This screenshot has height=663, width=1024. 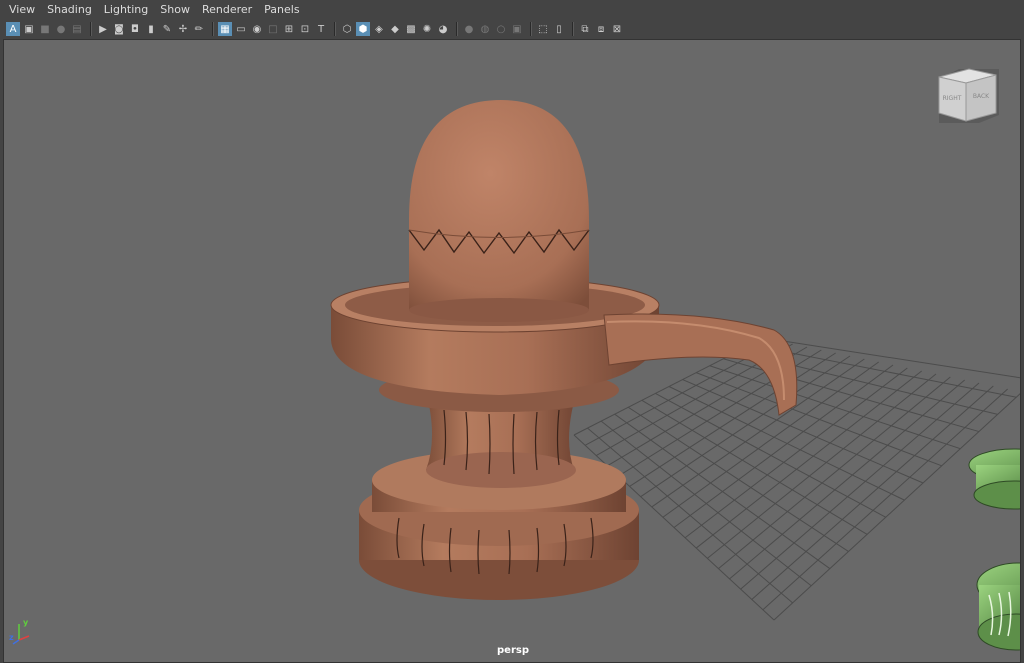 I want to click on viewcube-right-label: RIGHT, so click(x=952, y=98).